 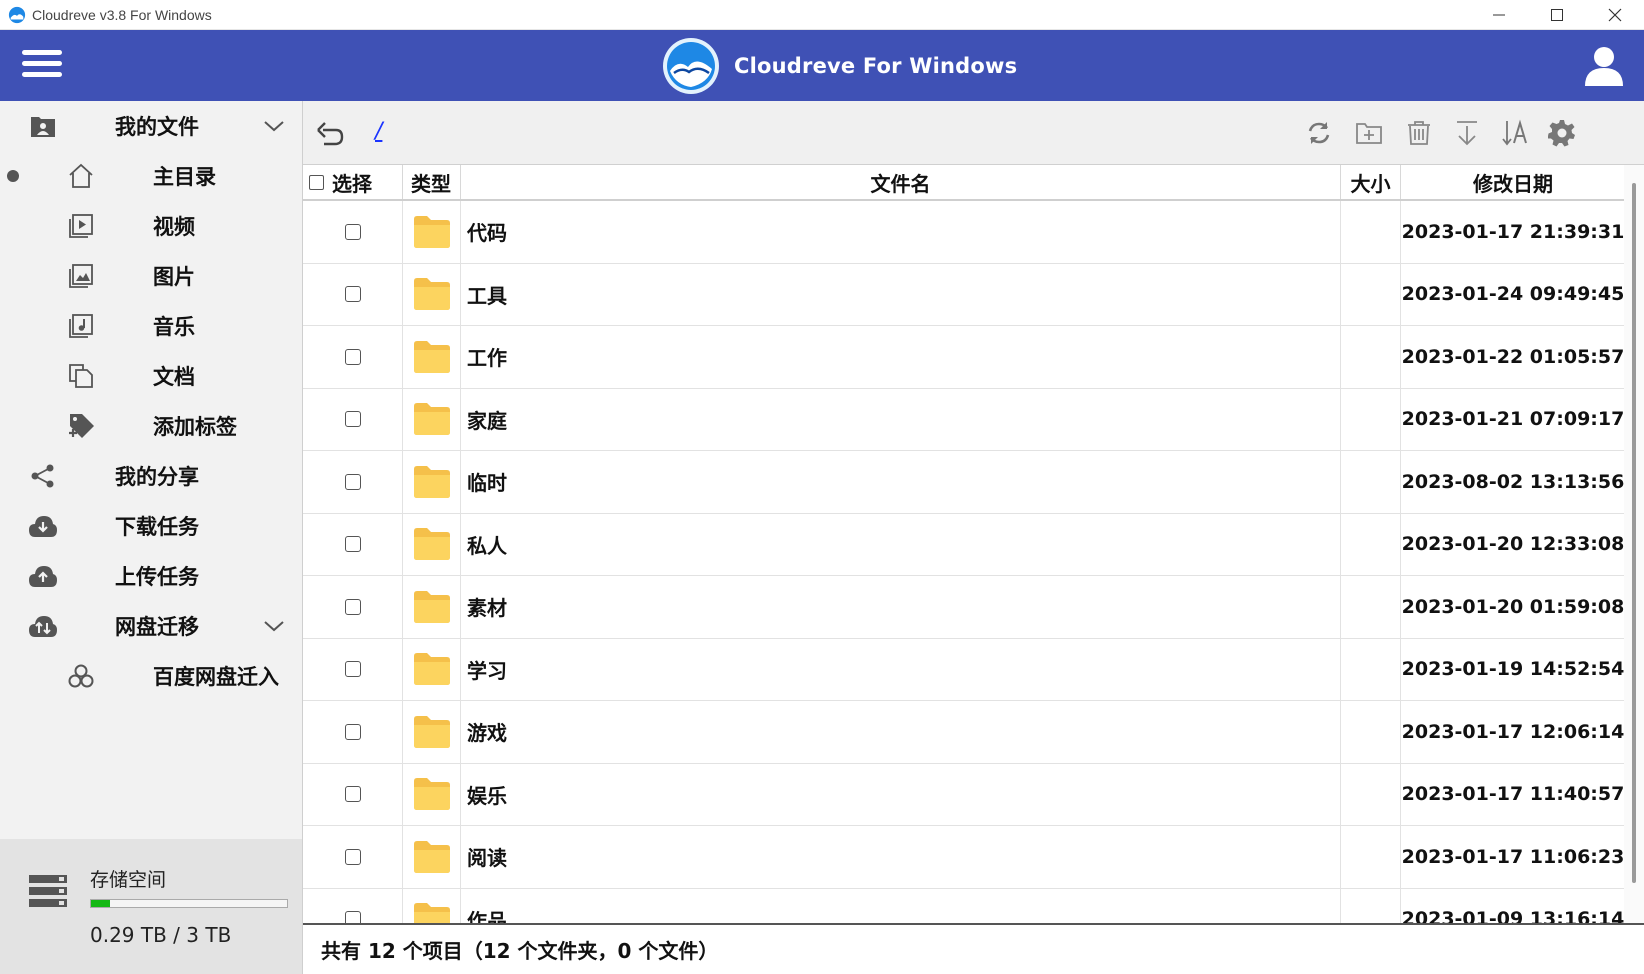 What do you see at coordinates (151, 276) in the screenshot?
I see `sidebar-item-images: 图片` at bounding box center [151, 276].